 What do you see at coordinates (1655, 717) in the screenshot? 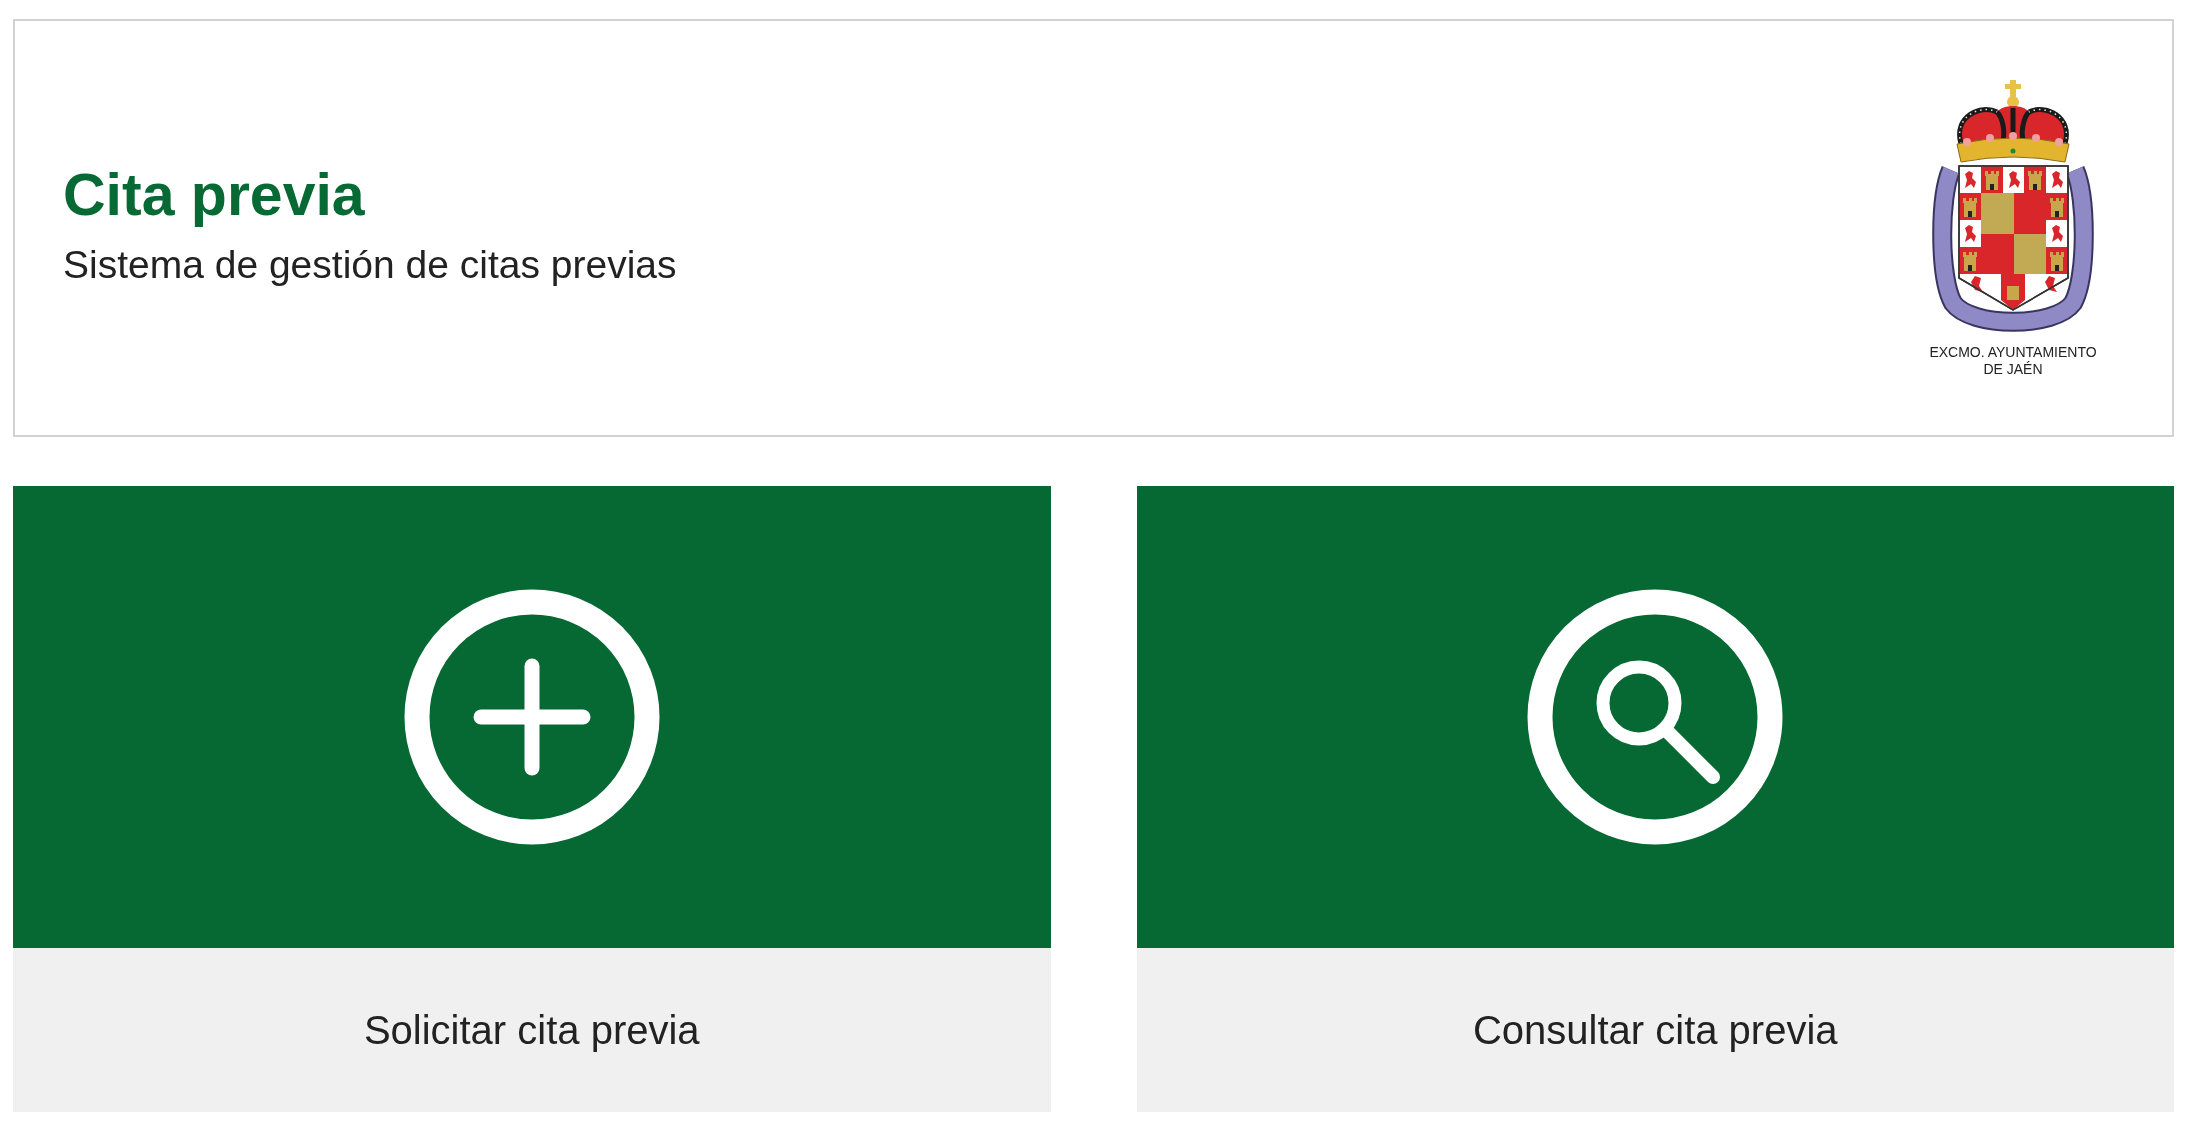
I see `search-icon` at bounding box center [1655, 717].